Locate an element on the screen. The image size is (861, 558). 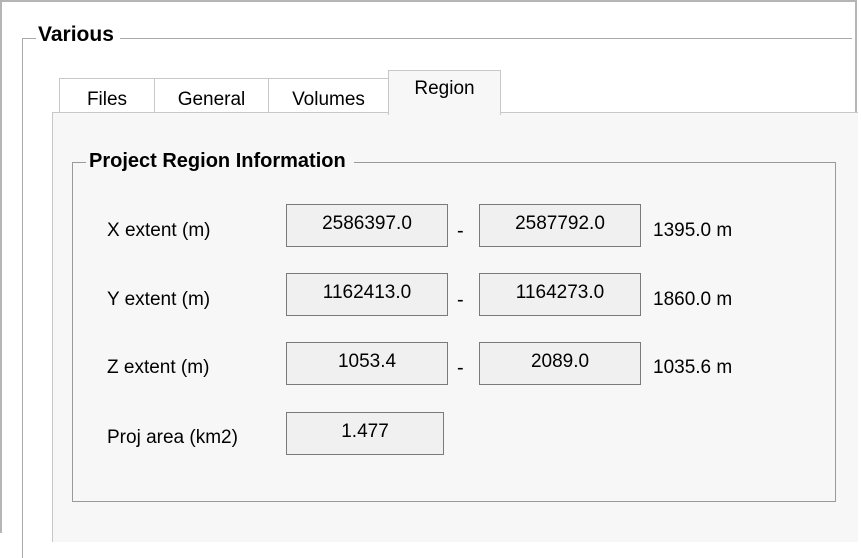
y-extent-label: Y extent (m) is located at coordinates (159, 299).